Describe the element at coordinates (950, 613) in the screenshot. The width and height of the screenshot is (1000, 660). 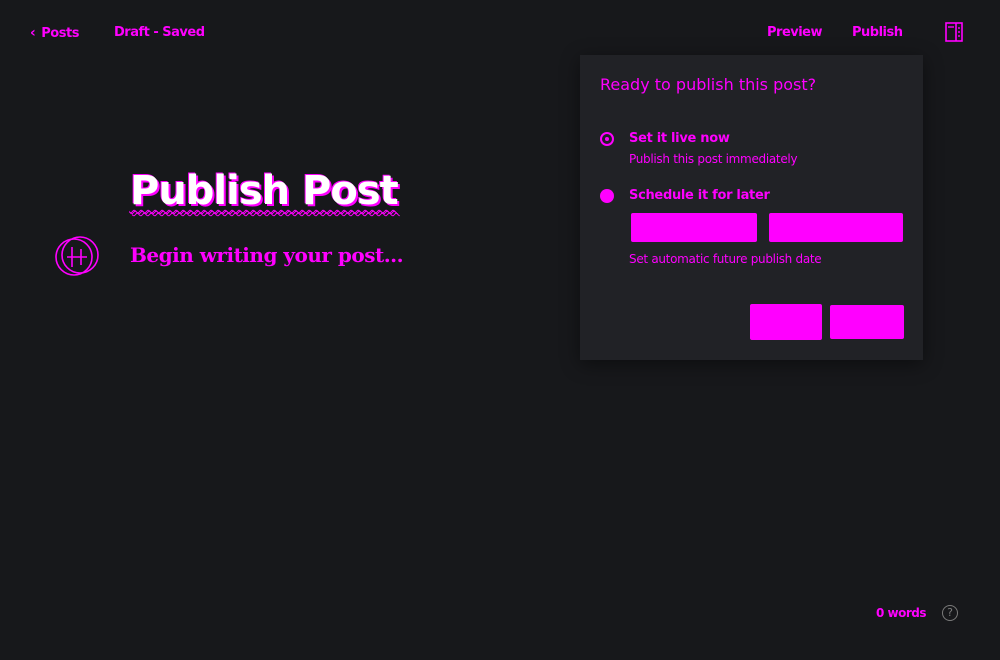
I see `help-icon: ?` at that location.